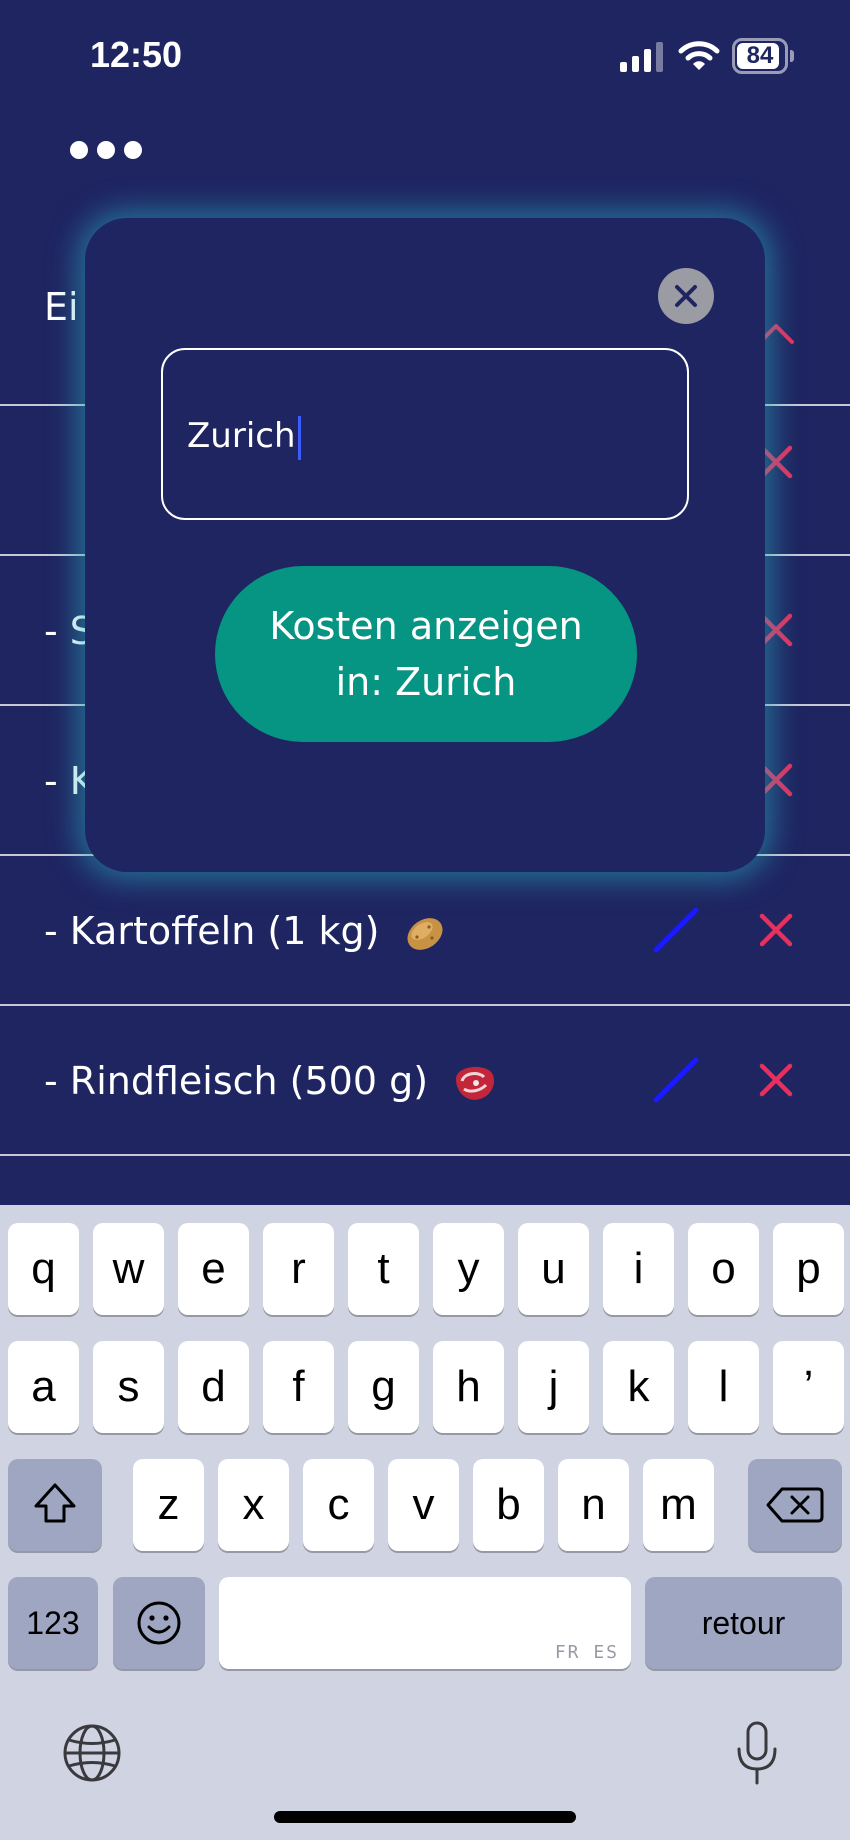  Describe the element at coordinates (61, 307) in the screenshot. I see `item-label: Ei` at that location.